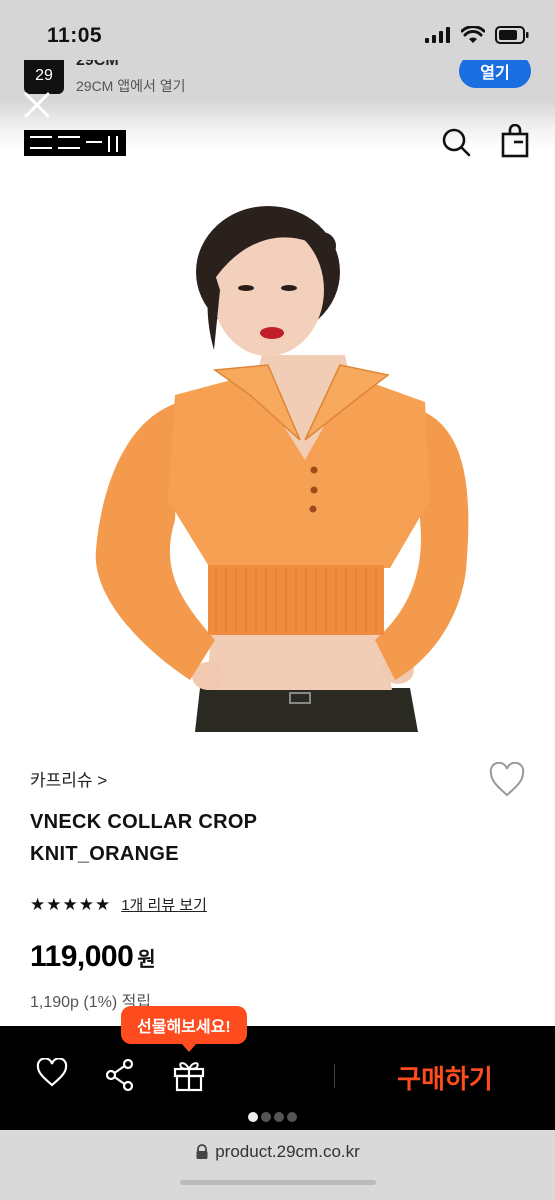 The image size is (555, 1200). What do you see at coordinates (515, 141) in the screenshot?
I see `shopping-bag-icon` at bounding box center [515, 141].